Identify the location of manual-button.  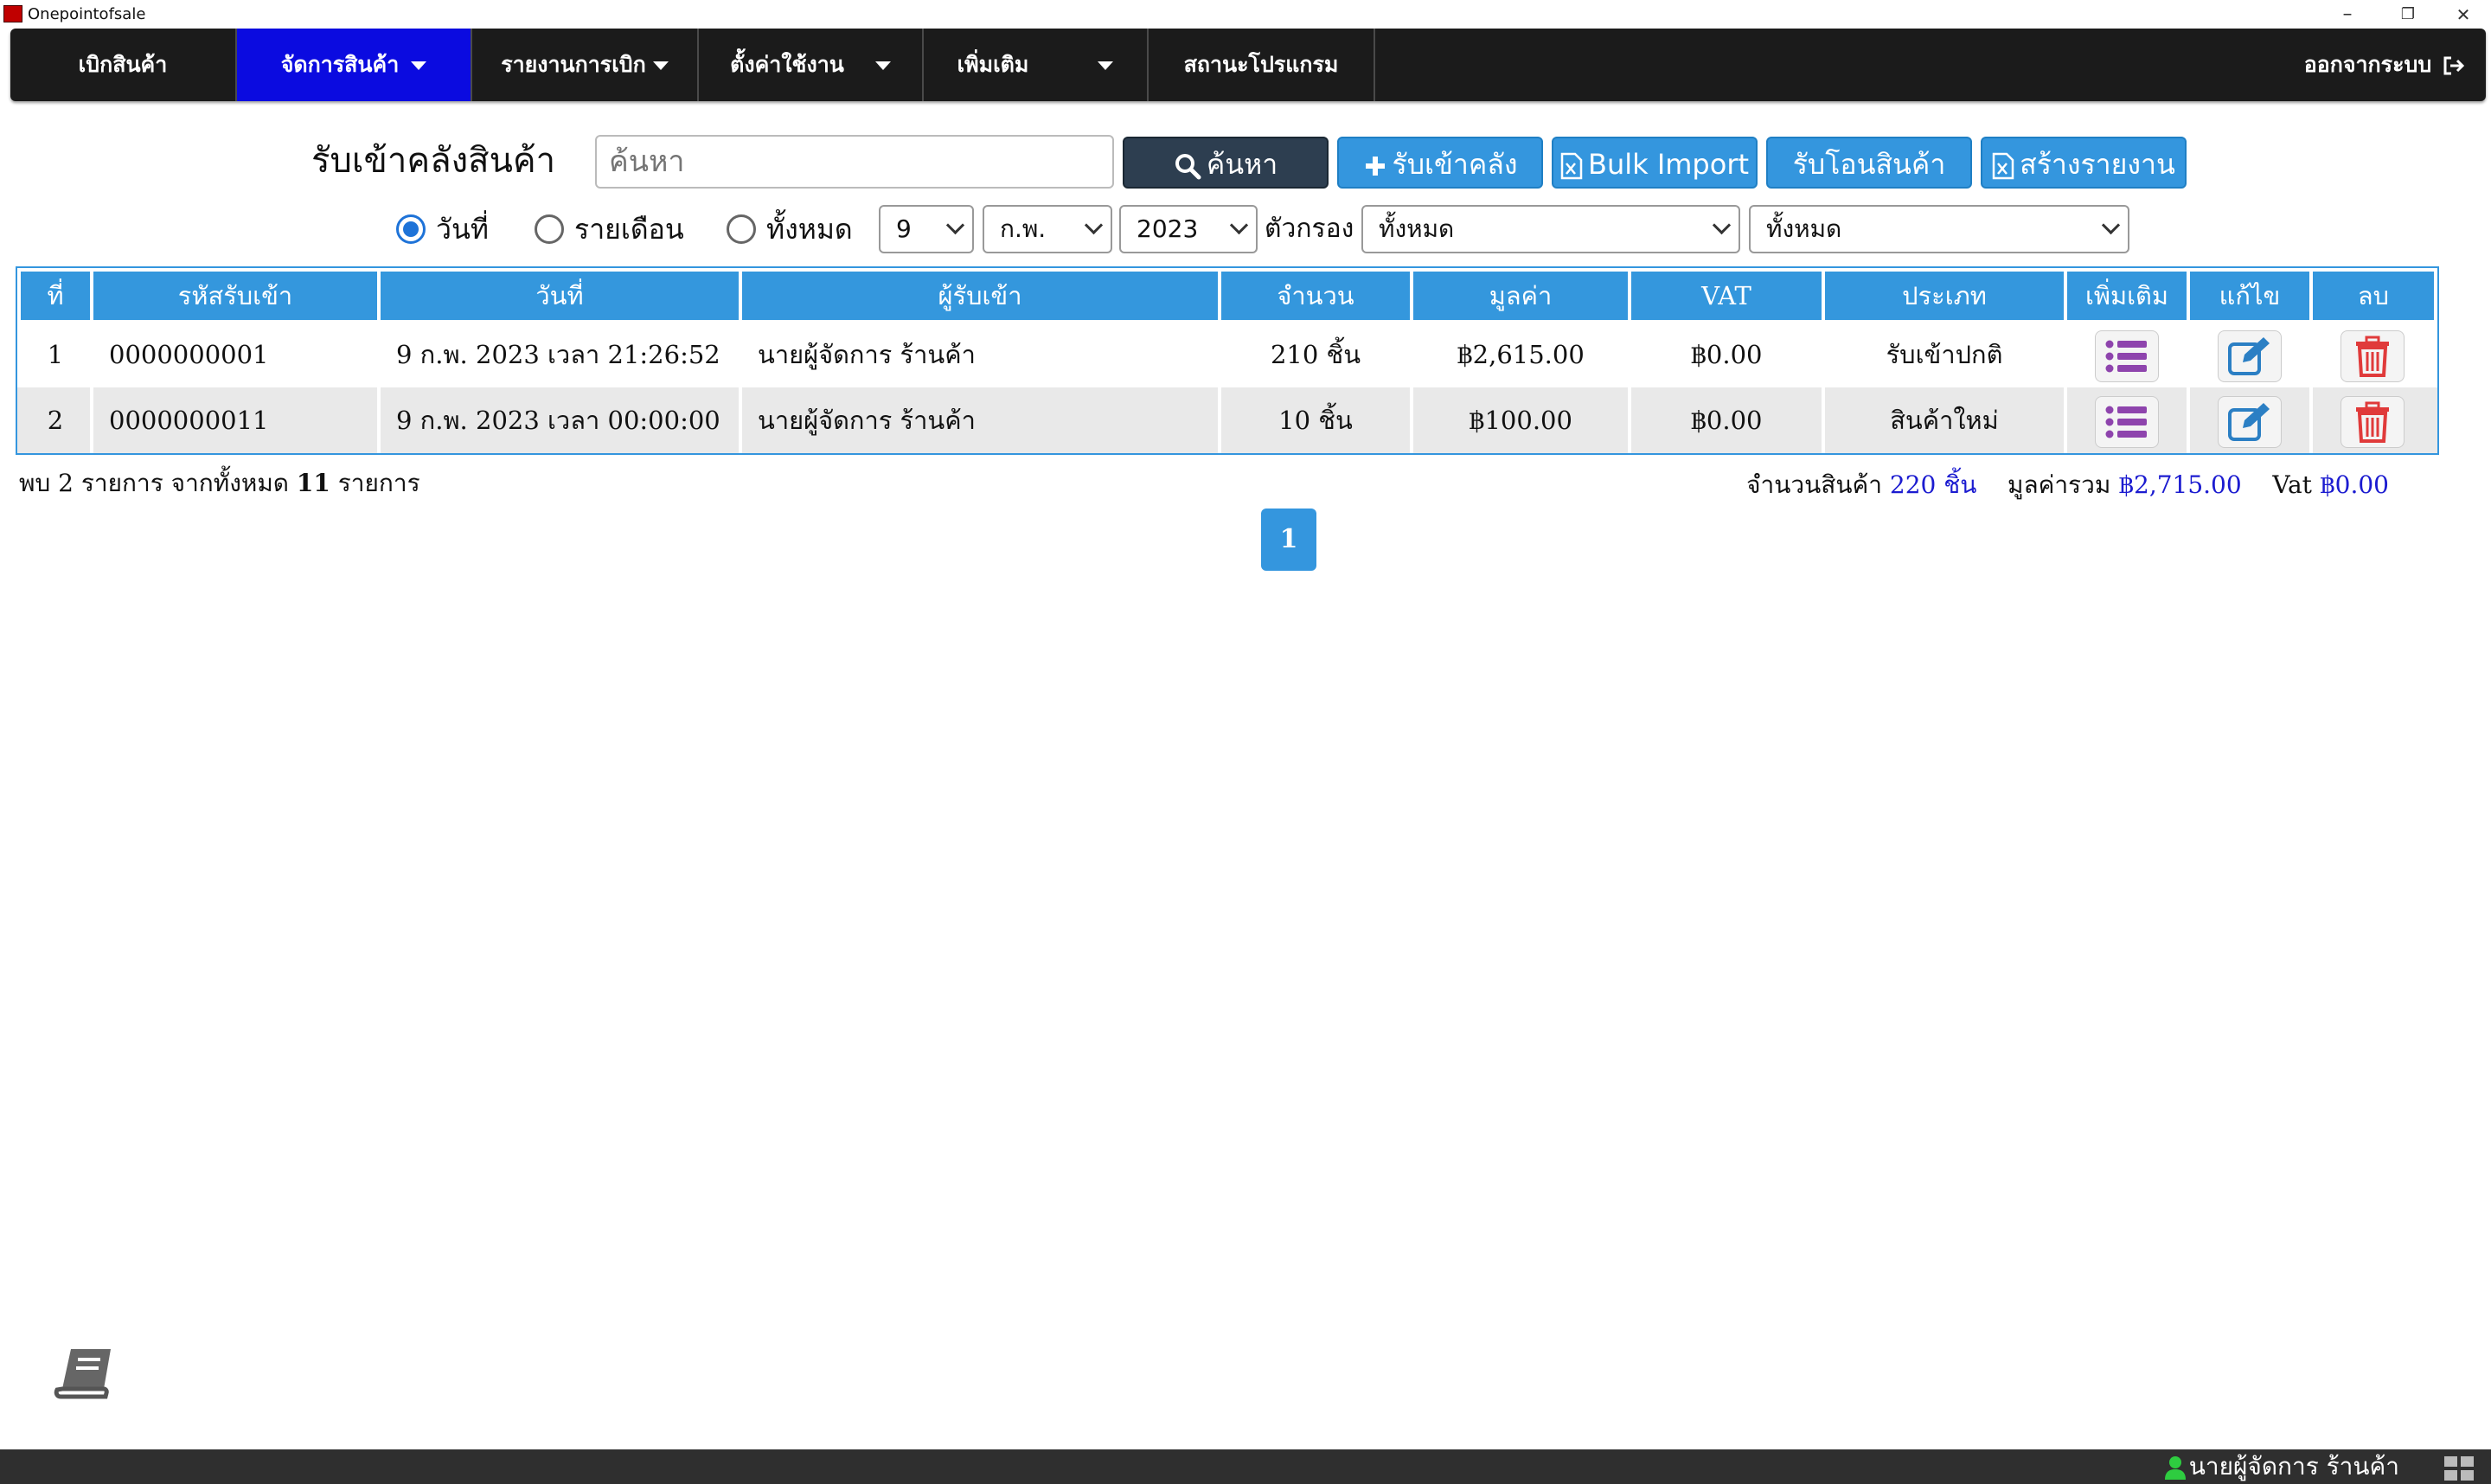
(85, 1374).